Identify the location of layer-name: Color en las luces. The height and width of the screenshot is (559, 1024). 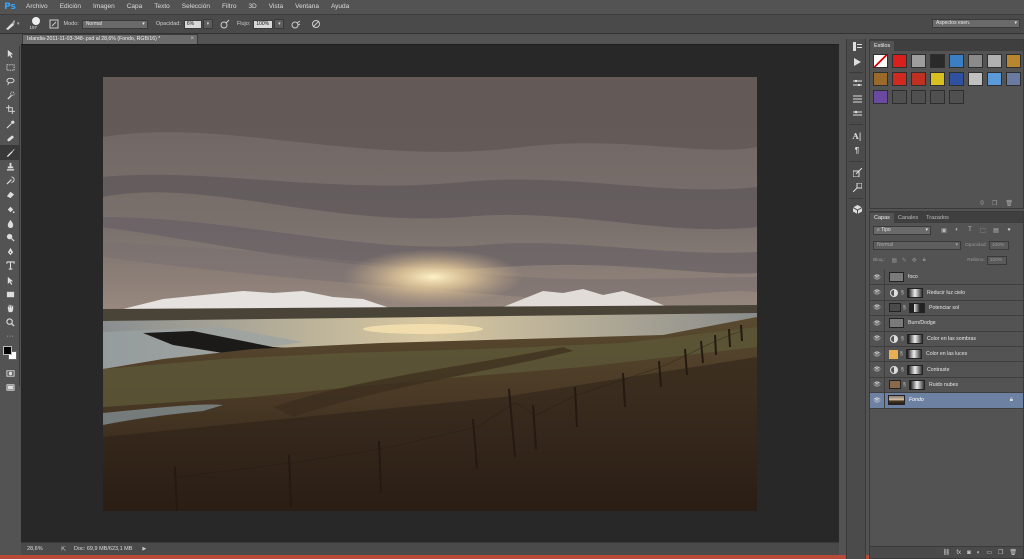
(946, 354).